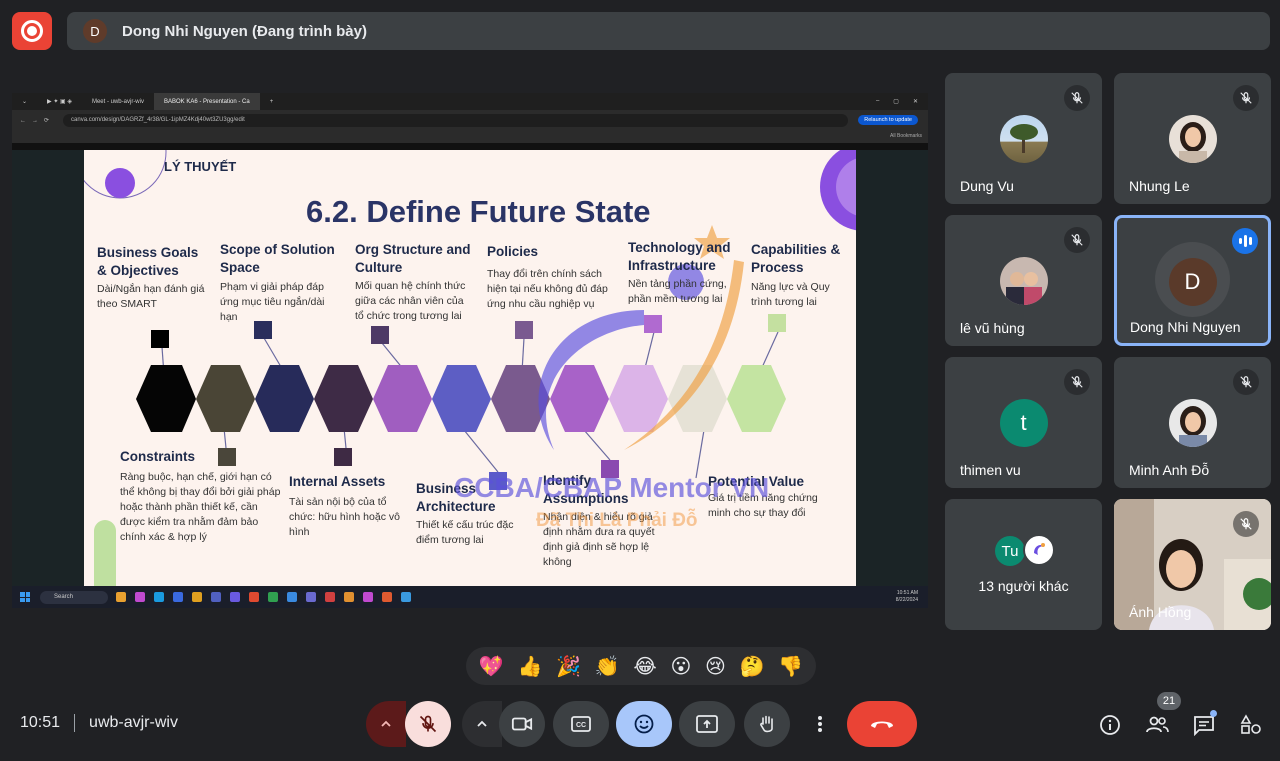 The height and width of the screenshot is (761, 1280). I want to click on others-count-label: 13 người khác, so click(1023, 586).